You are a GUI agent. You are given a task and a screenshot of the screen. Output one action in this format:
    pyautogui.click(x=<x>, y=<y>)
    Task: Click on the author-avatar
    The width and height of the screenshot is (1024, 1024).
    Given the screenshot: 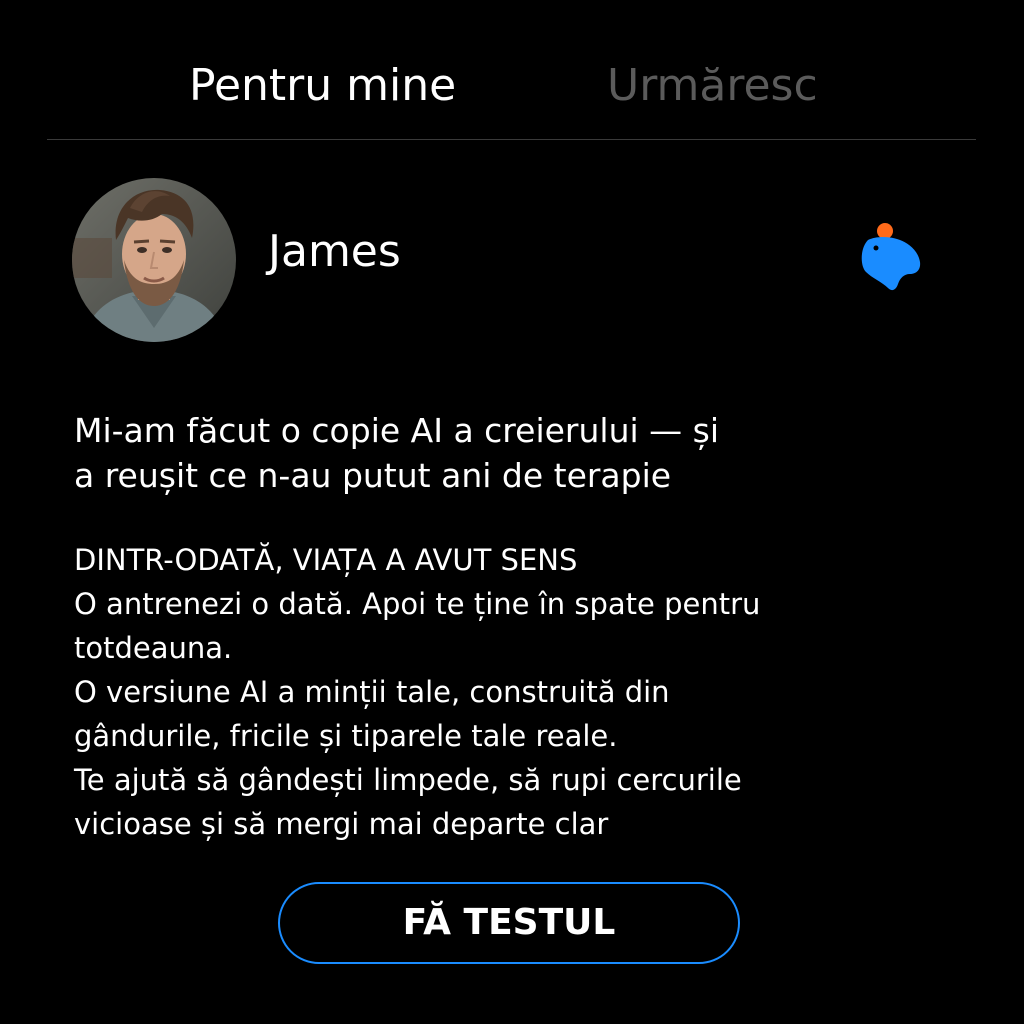 What is the action you would take?
    pyautogui.click(x=154, y=260)
    